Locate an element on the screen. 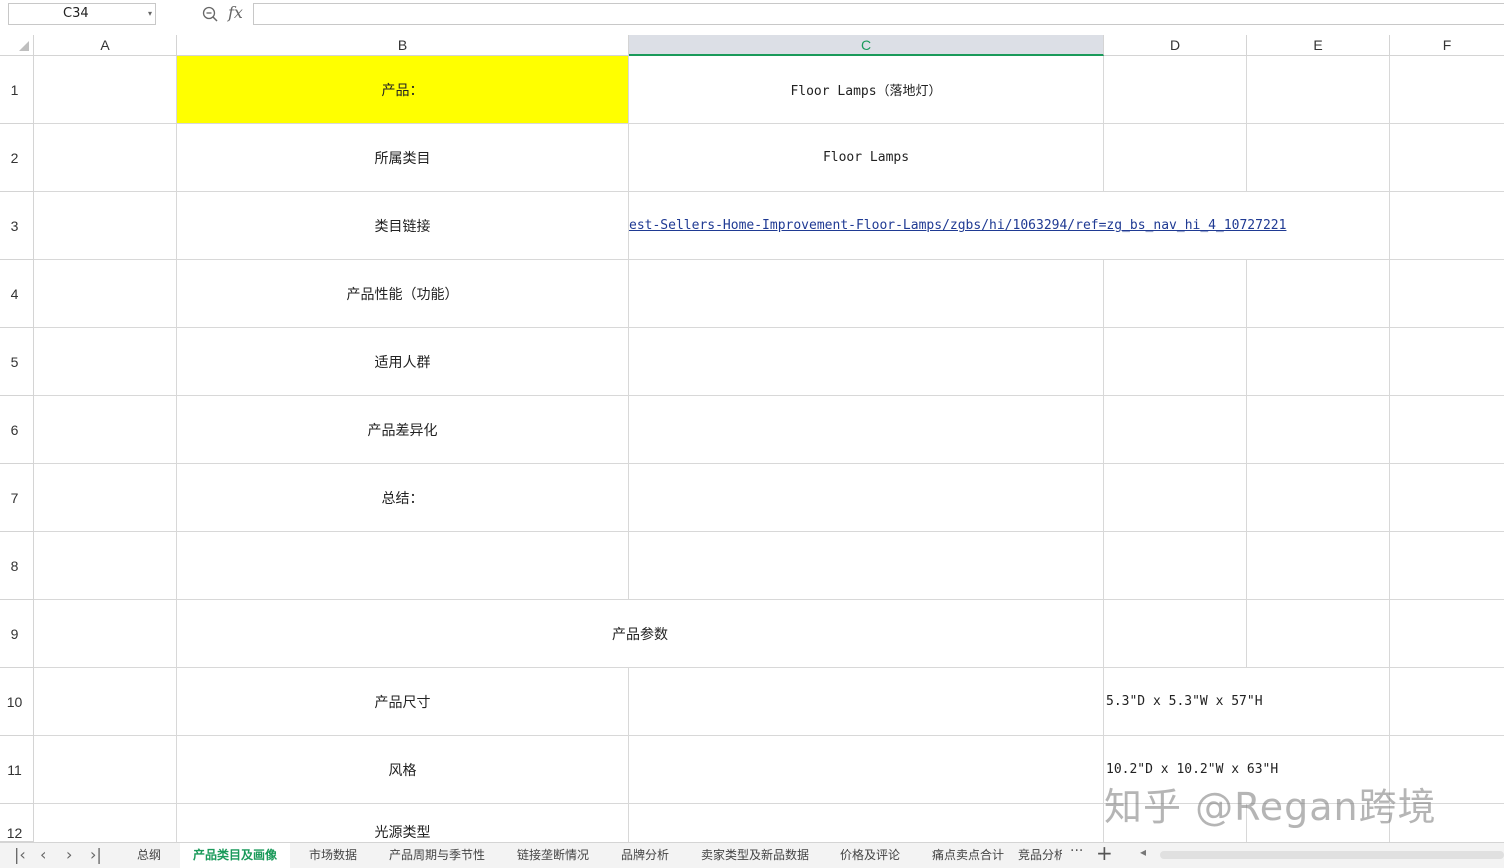 The height and width of the screenshot is (868, 1504). cell-b1: 产品： is located at coordinates (403, 90).